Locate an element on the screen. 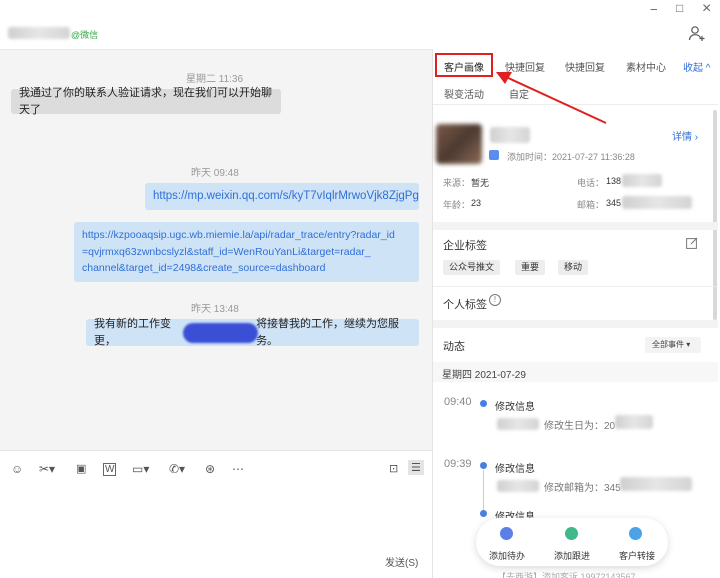  more-icon: ⋯ is located at coordinates (238, 469).